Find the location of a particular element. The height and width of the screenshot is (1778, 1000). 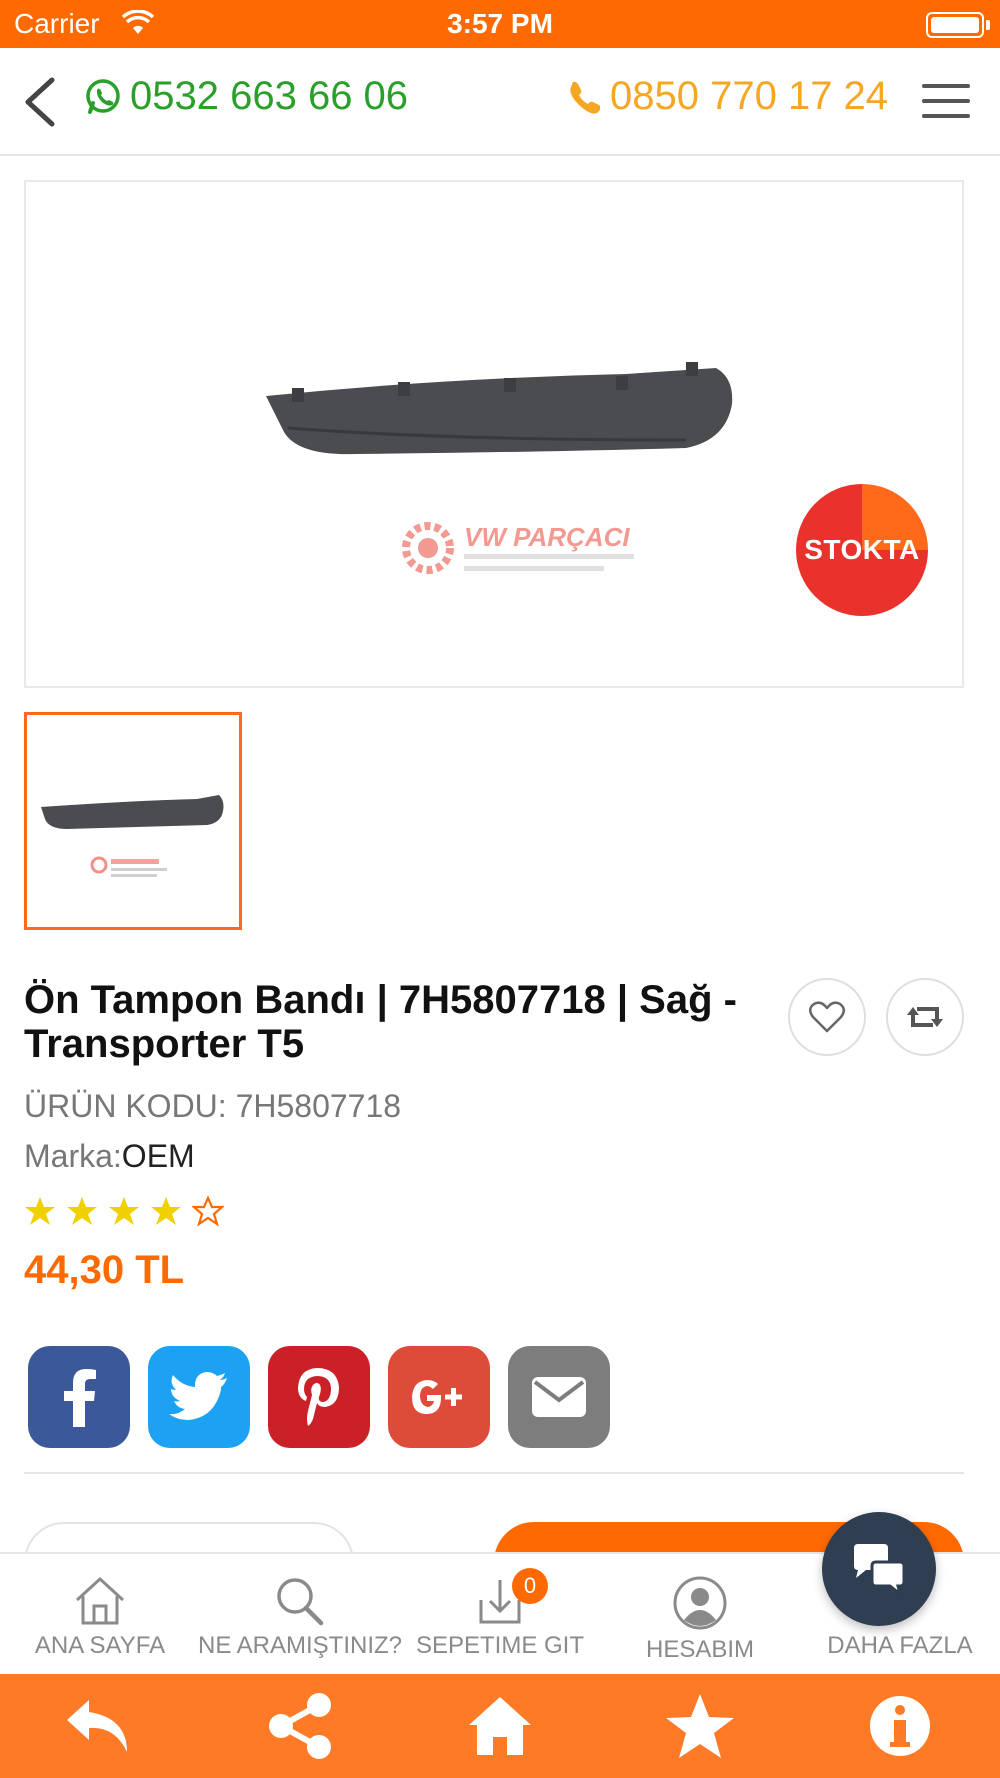

tab-search-label: NE ARAMIŞTINIZ? is located at coordinates (300, 1645).